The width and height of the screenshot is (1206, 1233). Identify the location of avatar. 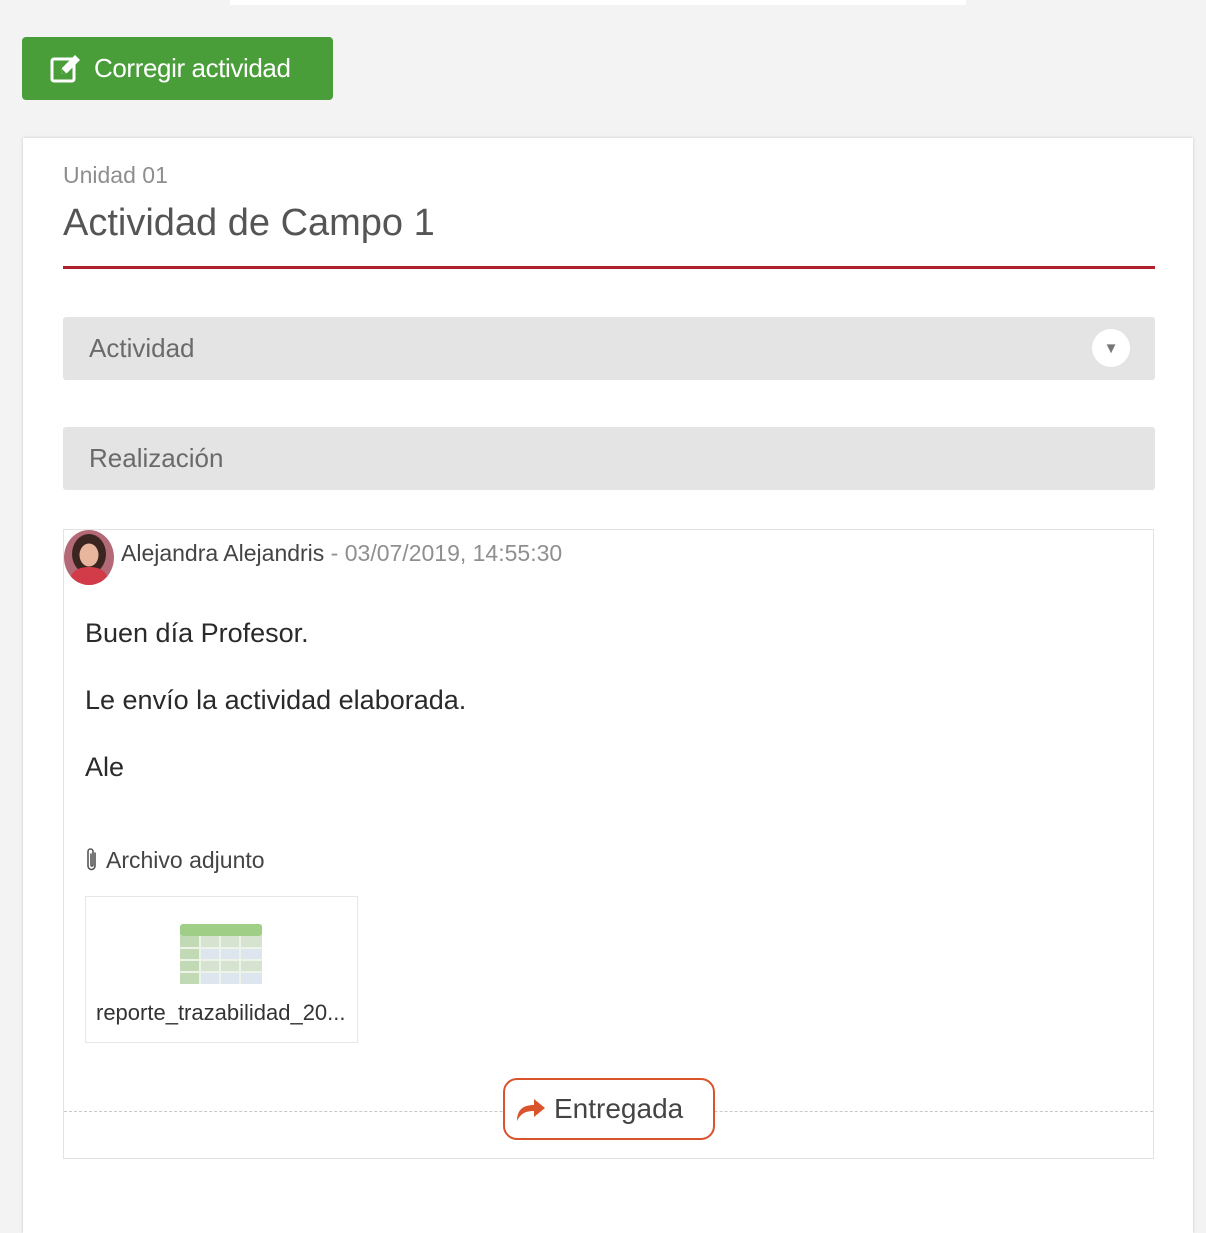
(89, 557).